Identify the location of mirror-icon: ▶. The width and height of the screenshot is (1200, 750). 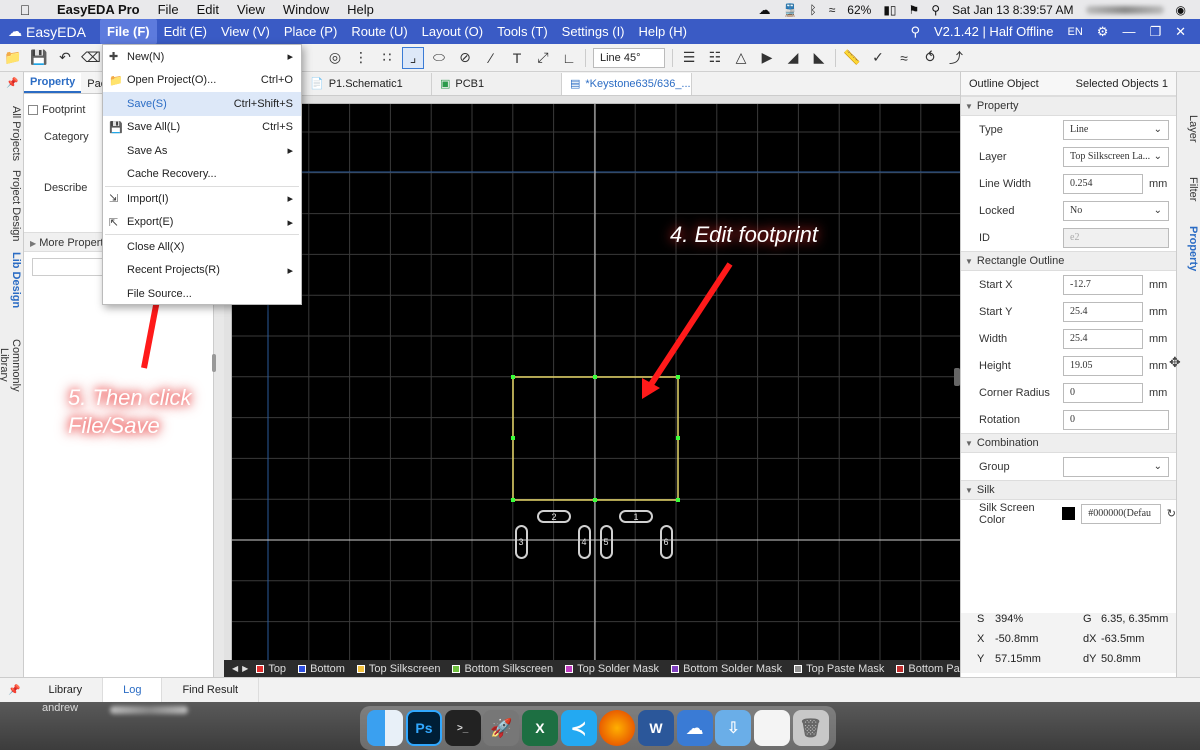
(767, 58).